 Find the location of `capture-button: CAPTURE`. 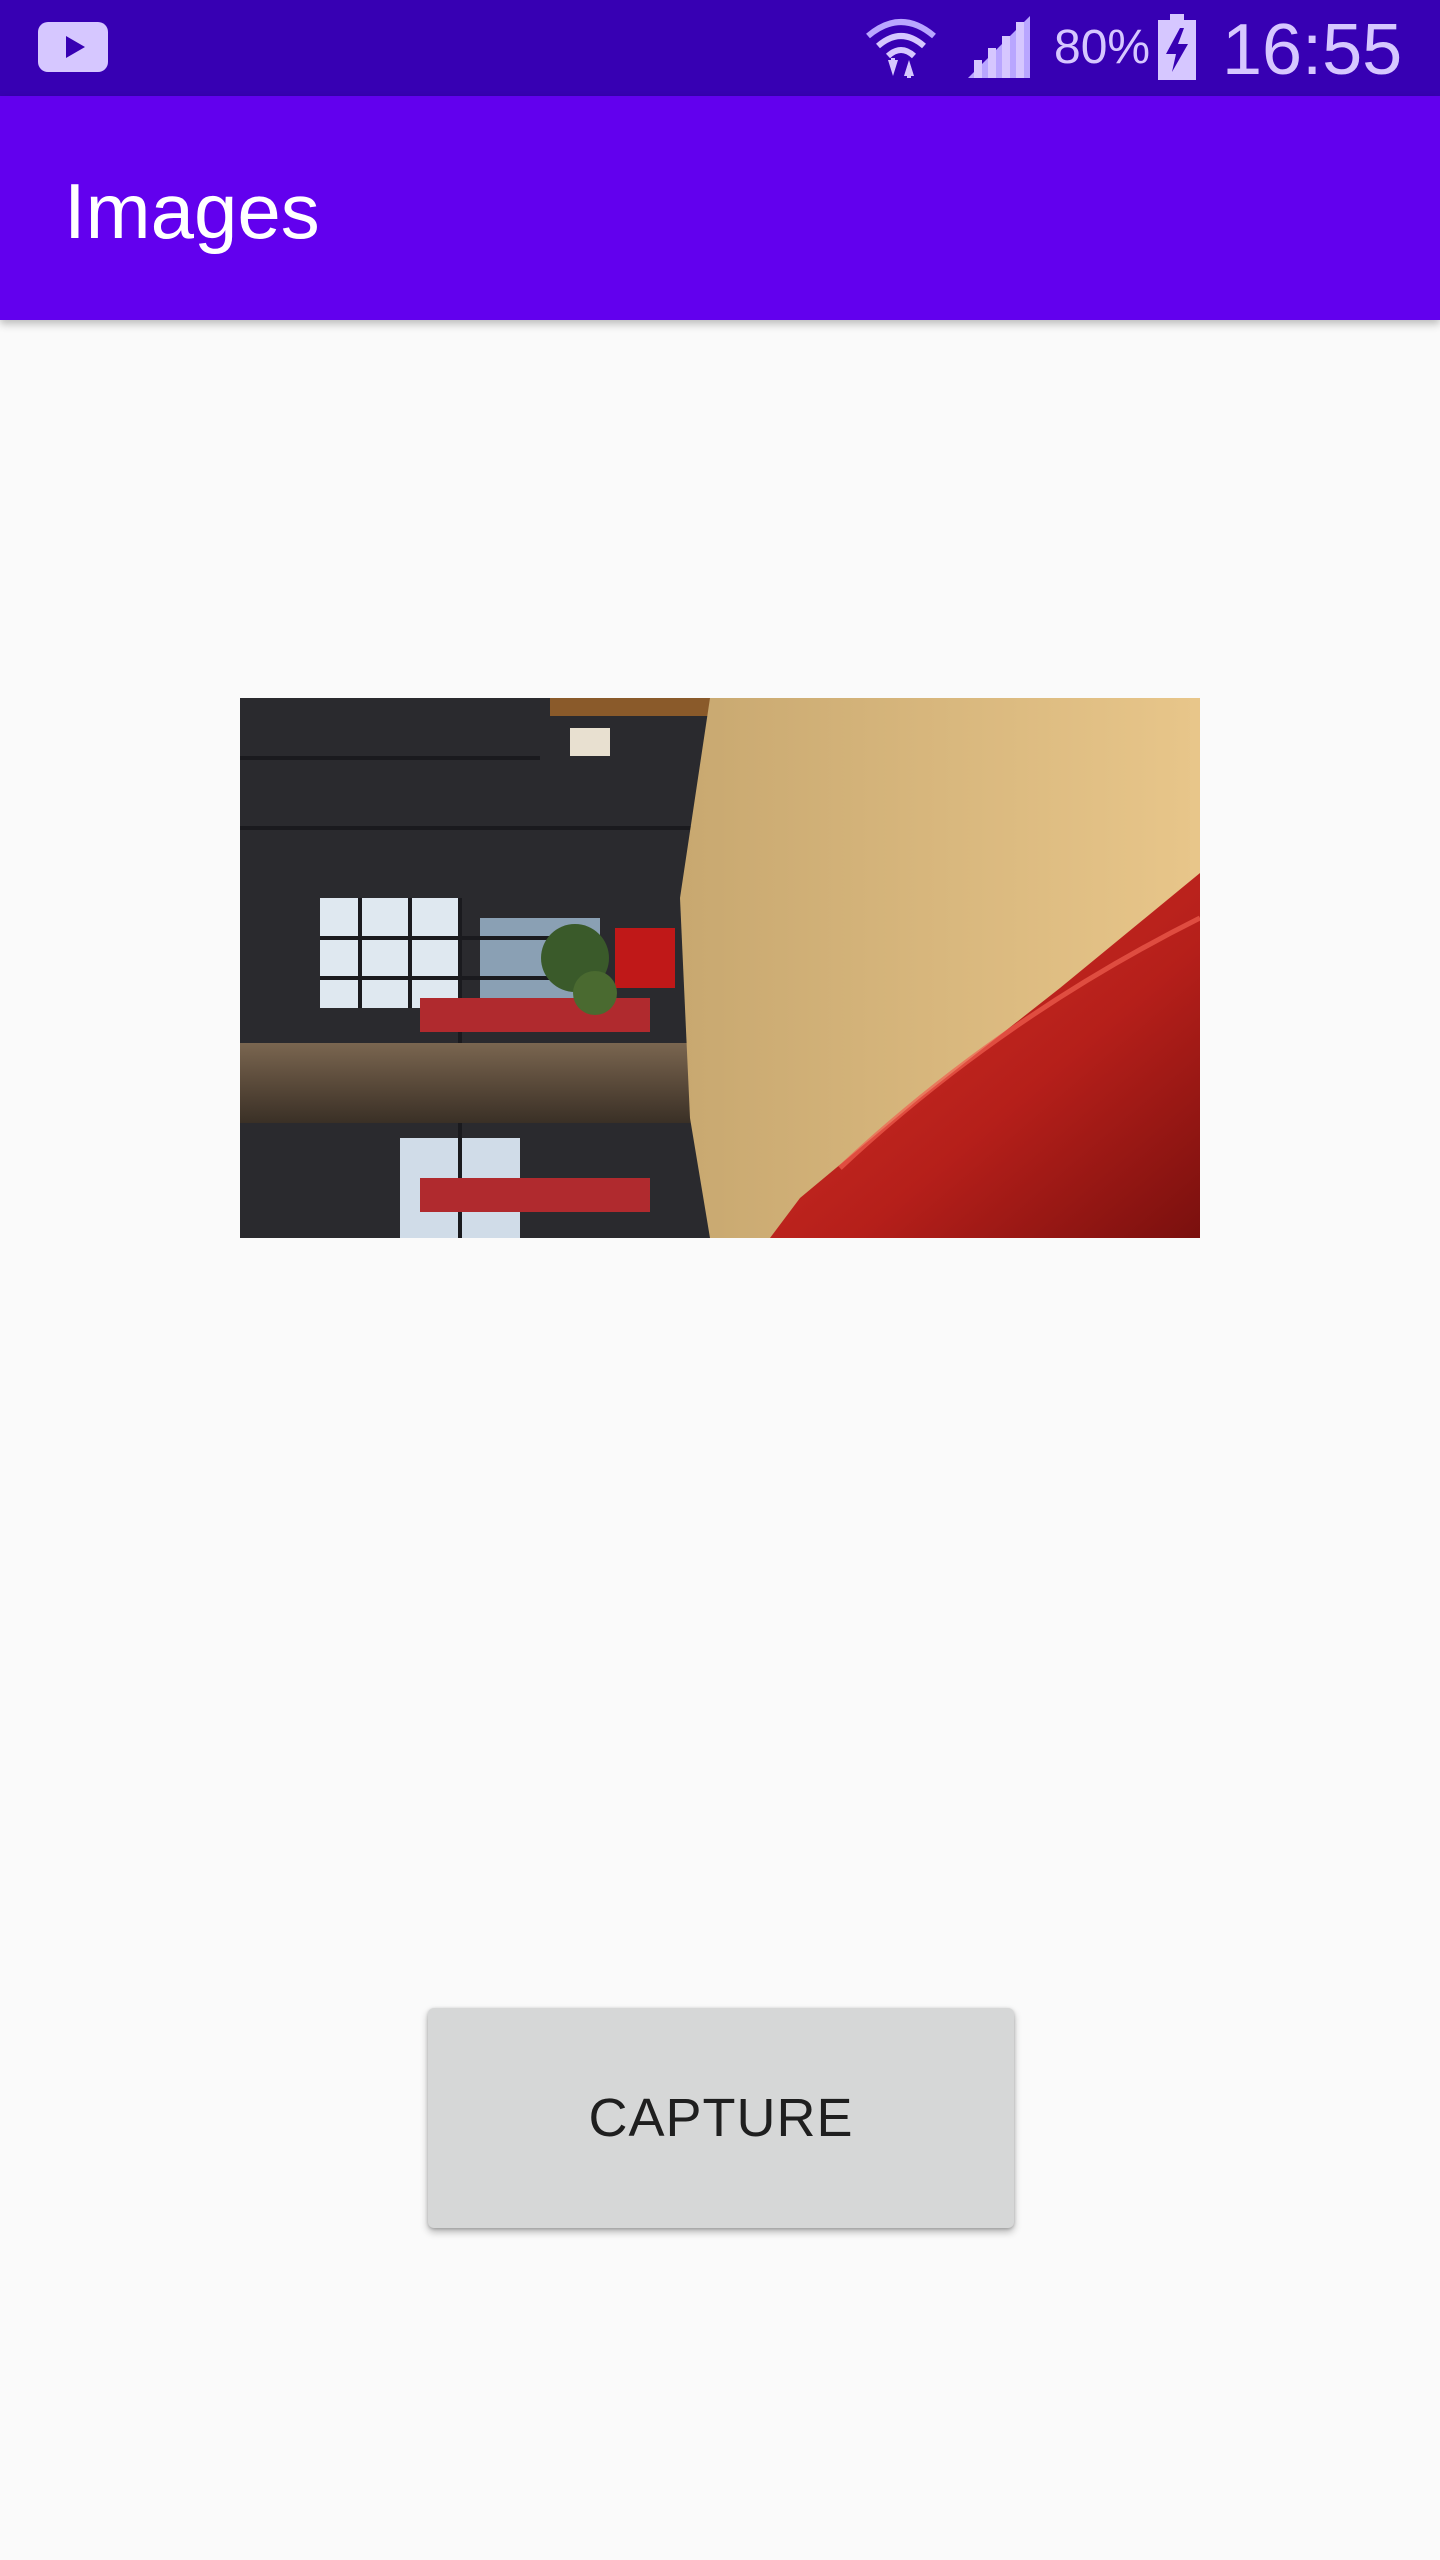

capture-button: CAPTURE is located at coordinates (721, 2118).